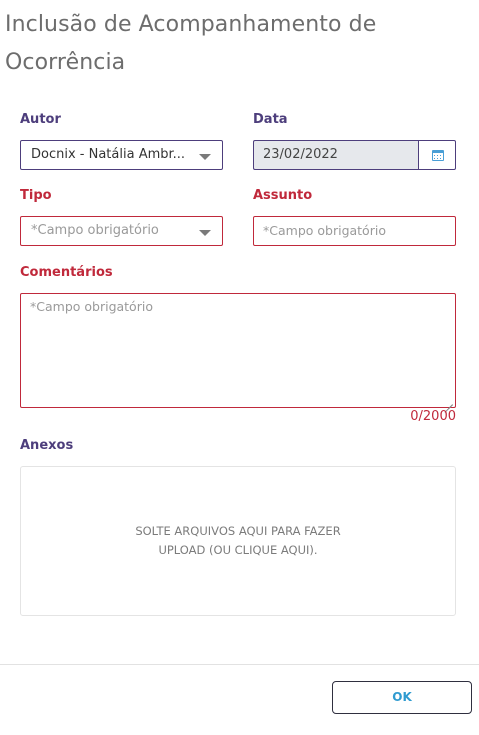 Image resolution: width=479 pixels, height=735 pixels. I want to click on date-picker-button, so click(437, 155).